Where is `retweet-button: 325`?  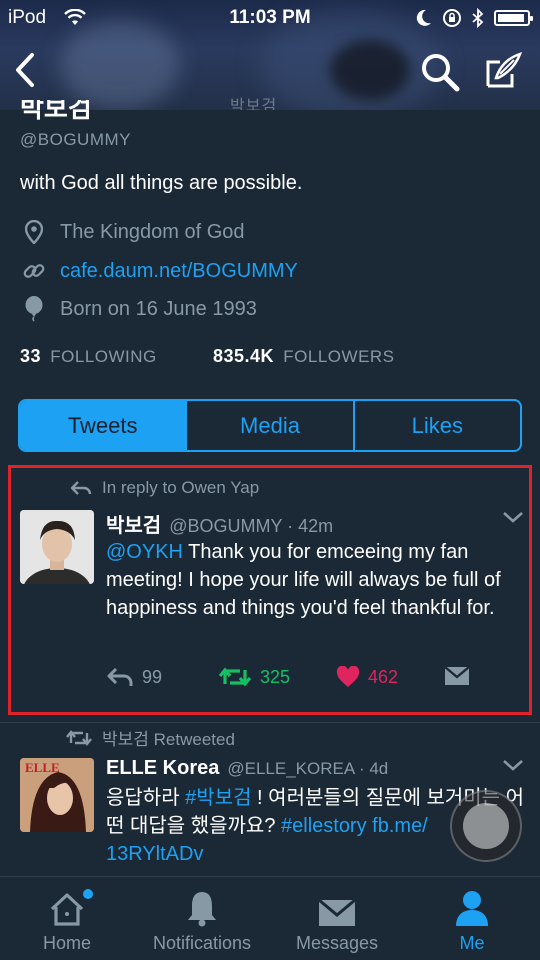 retweet-button: 325 is located at coordinates (254, 677).